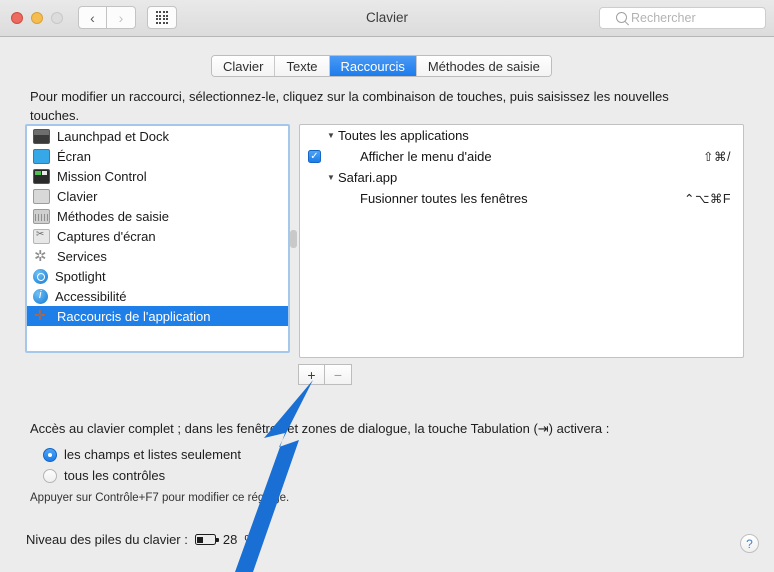  What do you see at coordinates (106, 236) in the screenshot?
I see `sidebar-item-label: Captures d'écran` at bounding box center [106, 236].